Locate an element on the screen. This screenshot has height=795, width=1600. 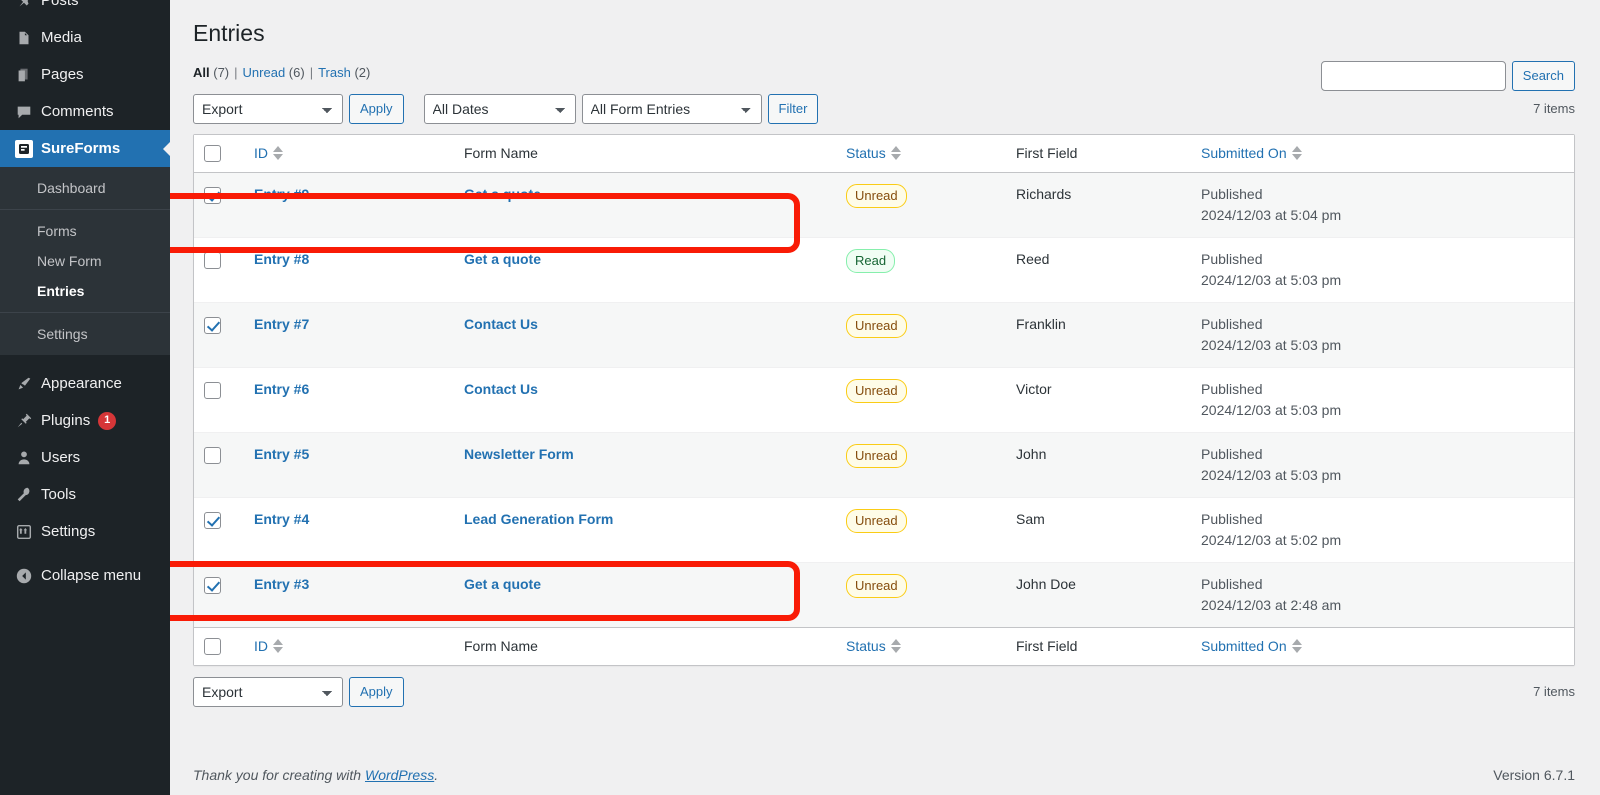
sidebar-item-appearance: Appearance is located at coordinates (85, 383).